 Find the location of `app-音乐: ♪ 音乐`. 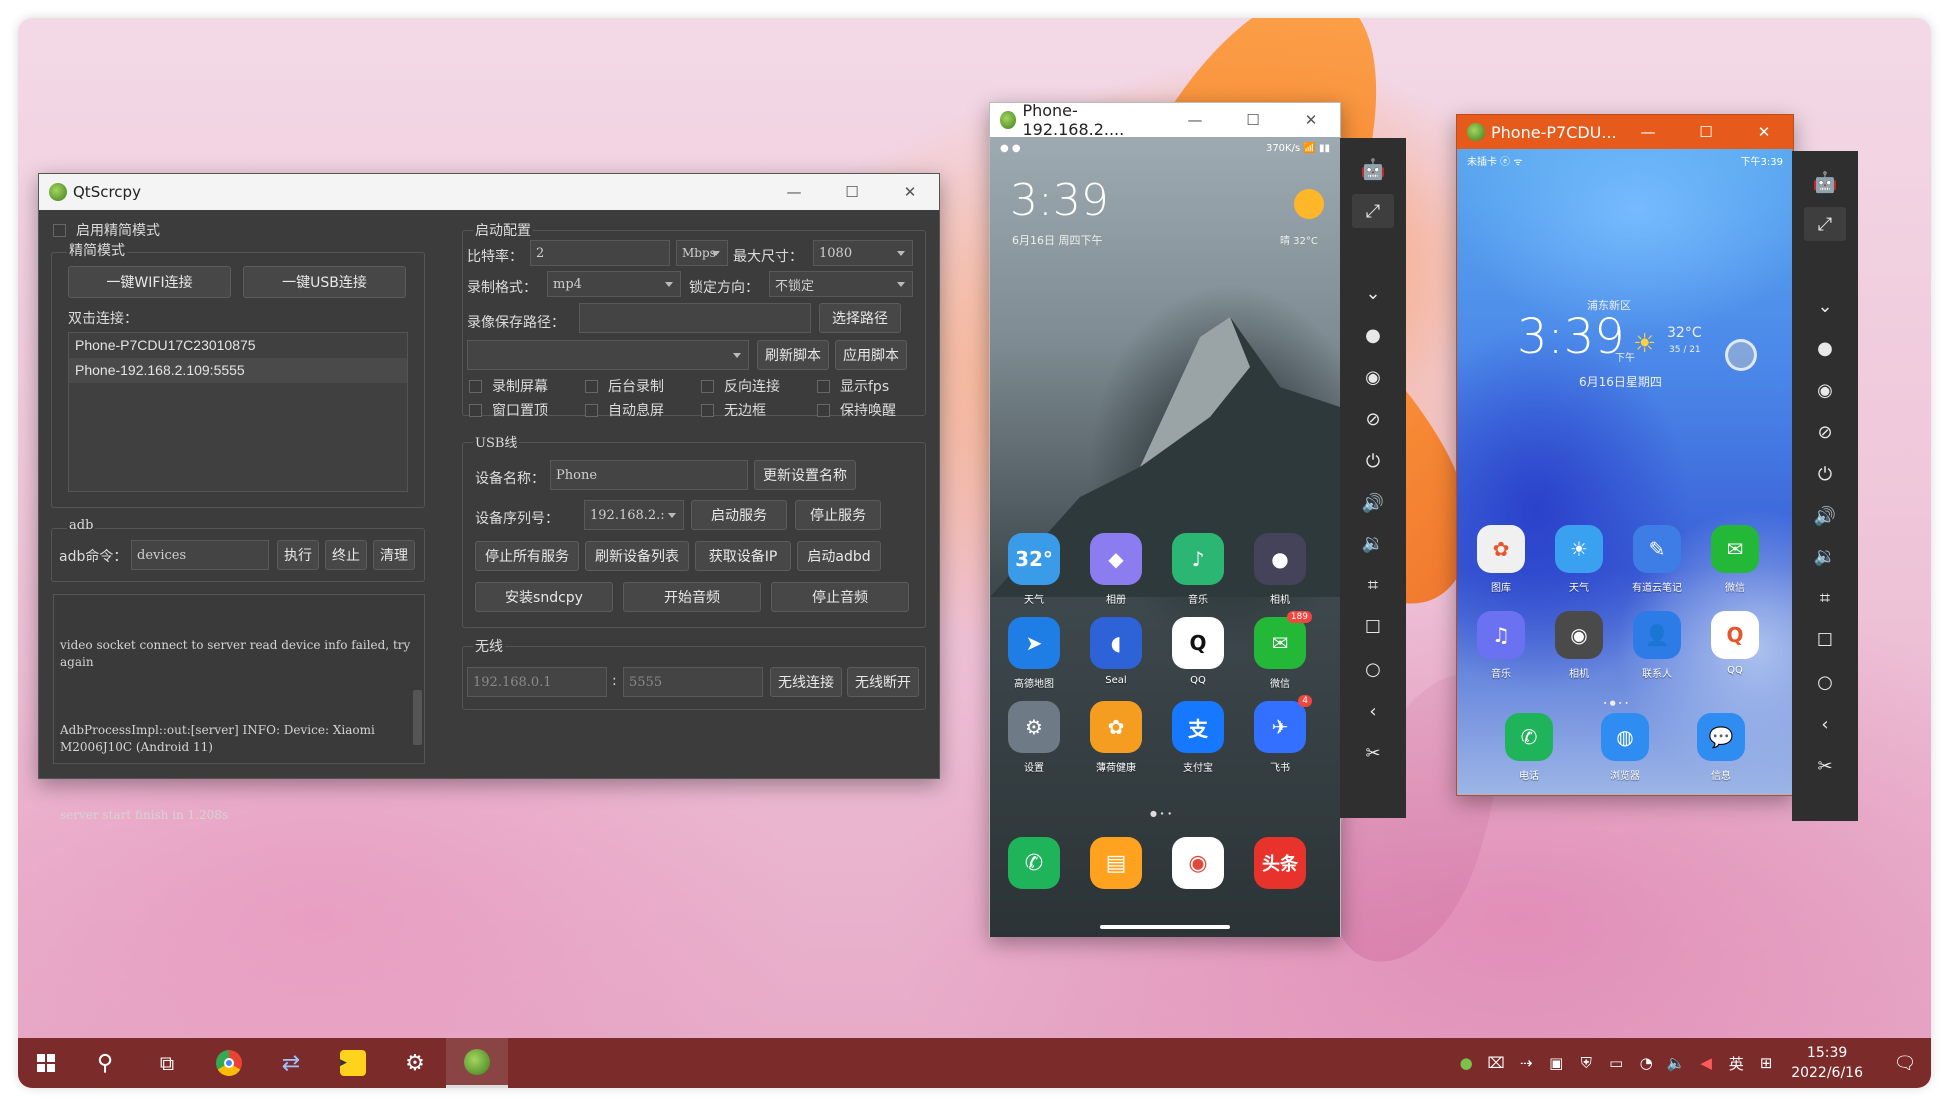

app-音乐: ♪ 音乐 is located at coordinates (1198, 569).